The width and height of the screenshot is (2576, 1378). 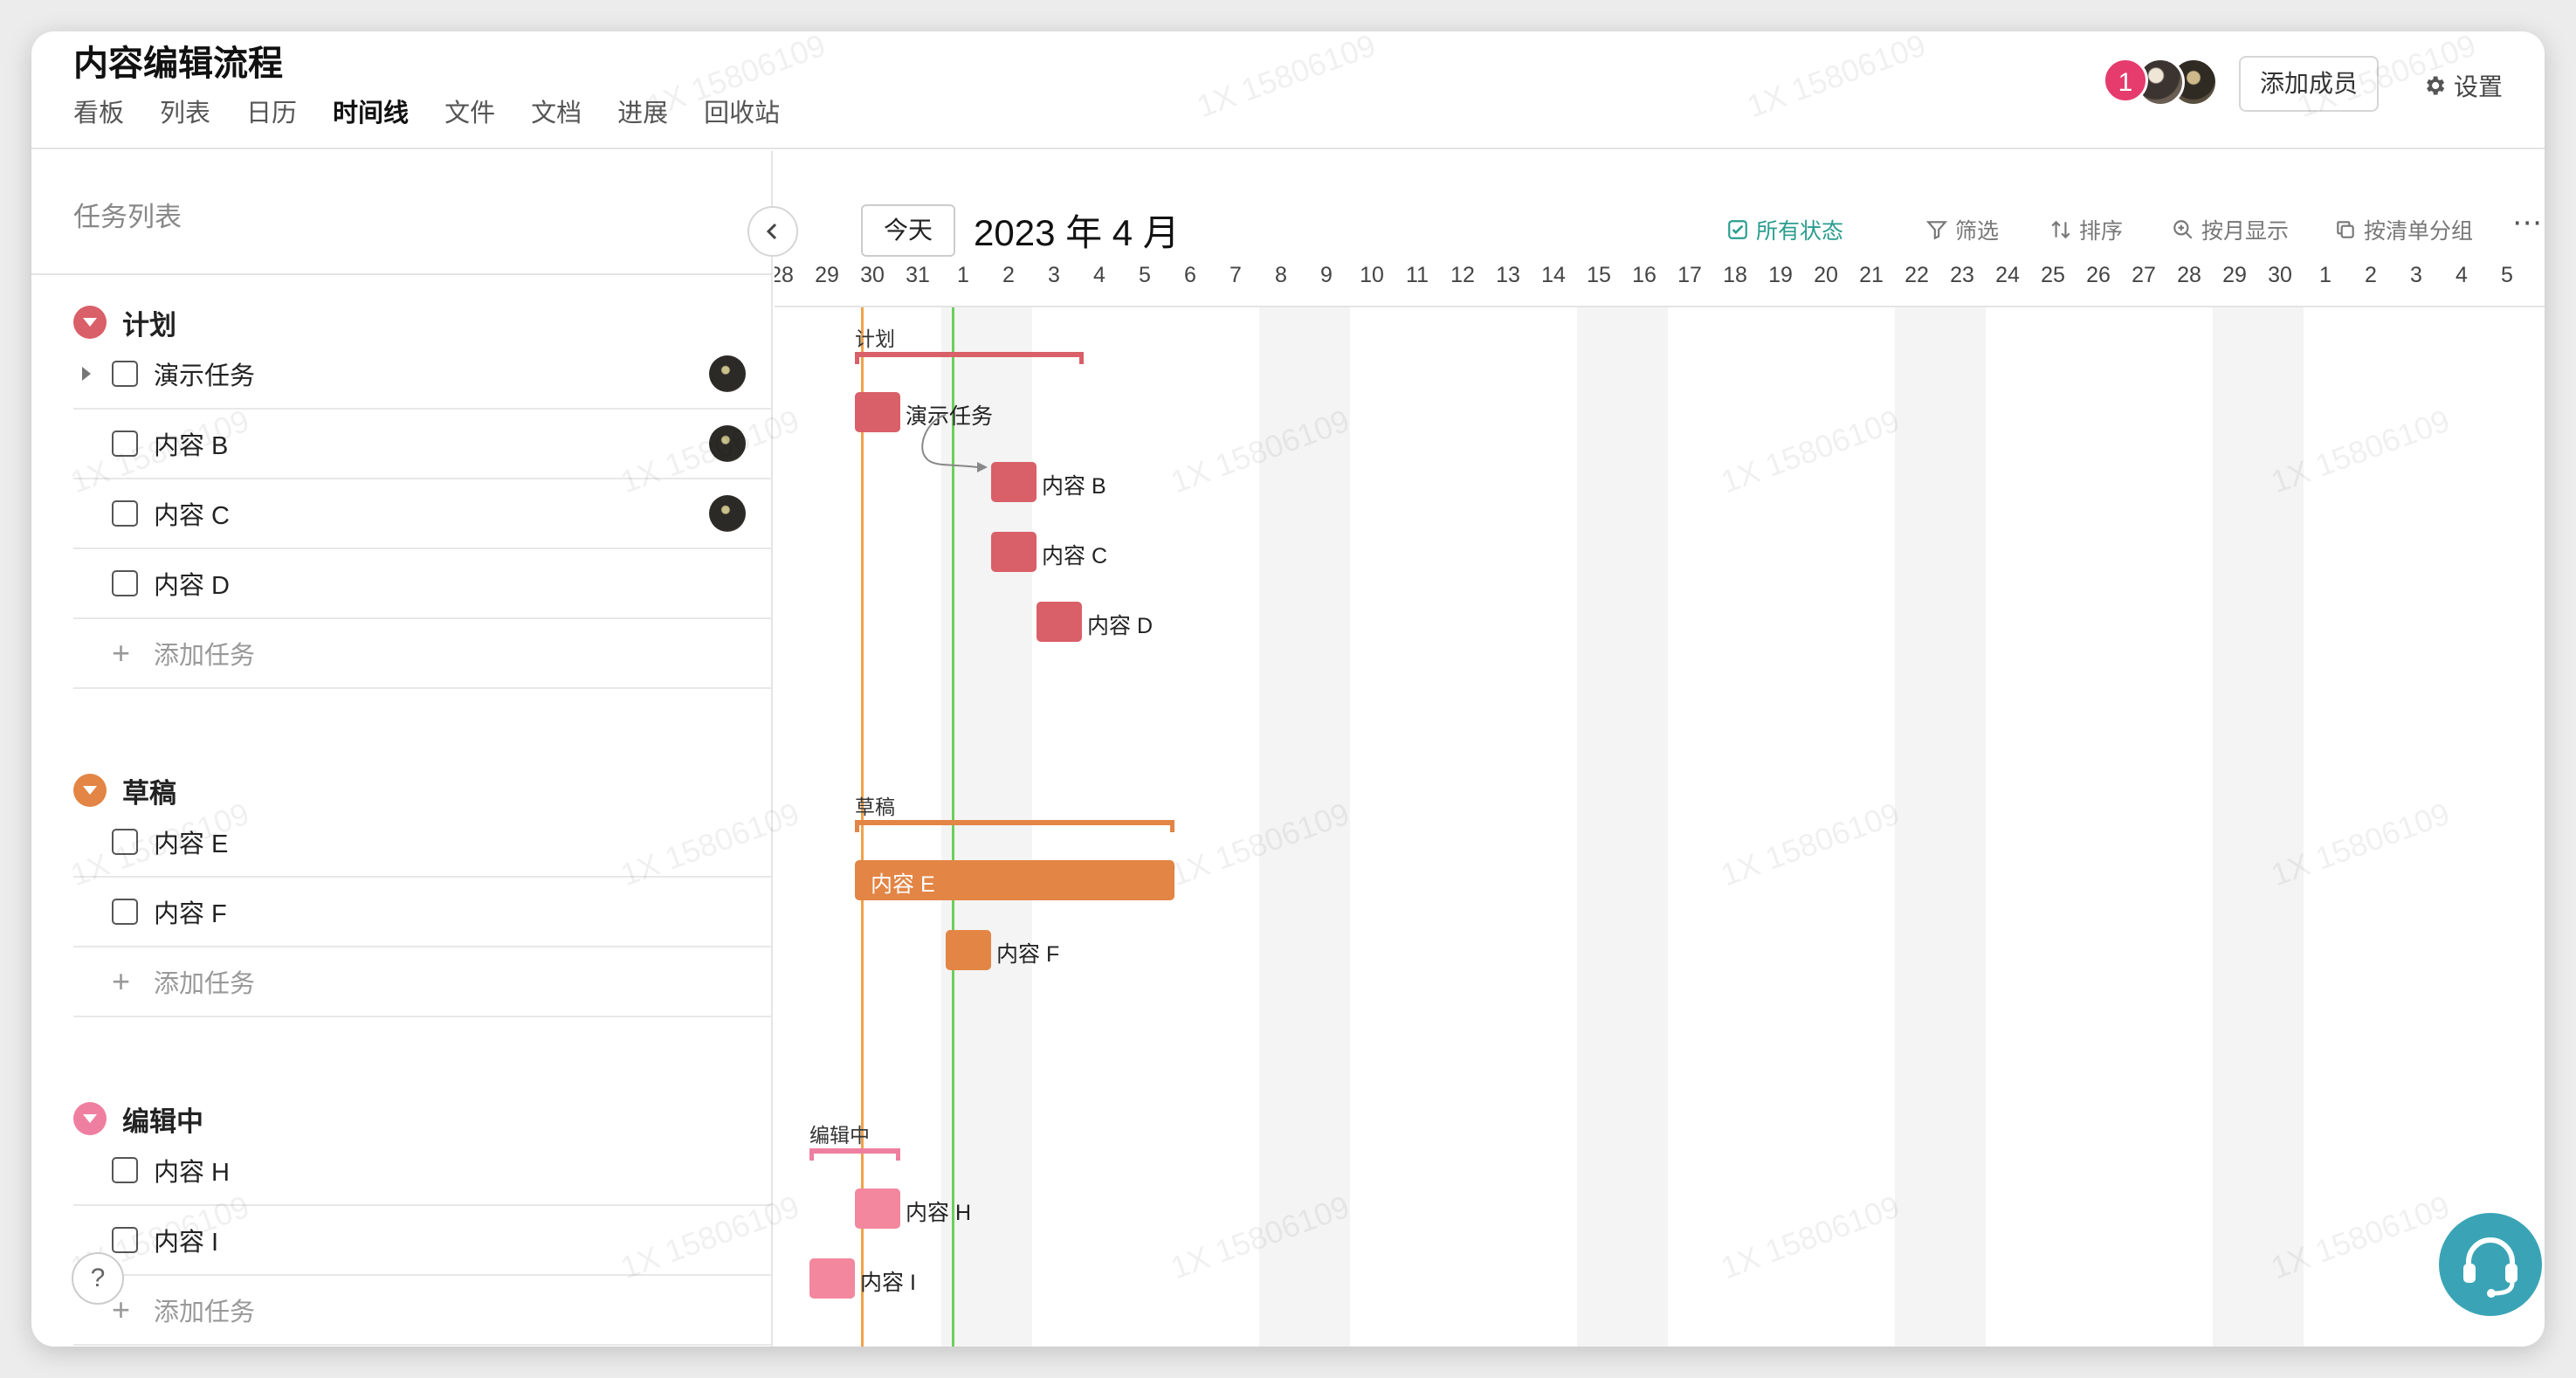 What do you see at coordinates (2053, 275) in the screenshot?
I see `date-label: 25` at bounding box center [2053, 275].